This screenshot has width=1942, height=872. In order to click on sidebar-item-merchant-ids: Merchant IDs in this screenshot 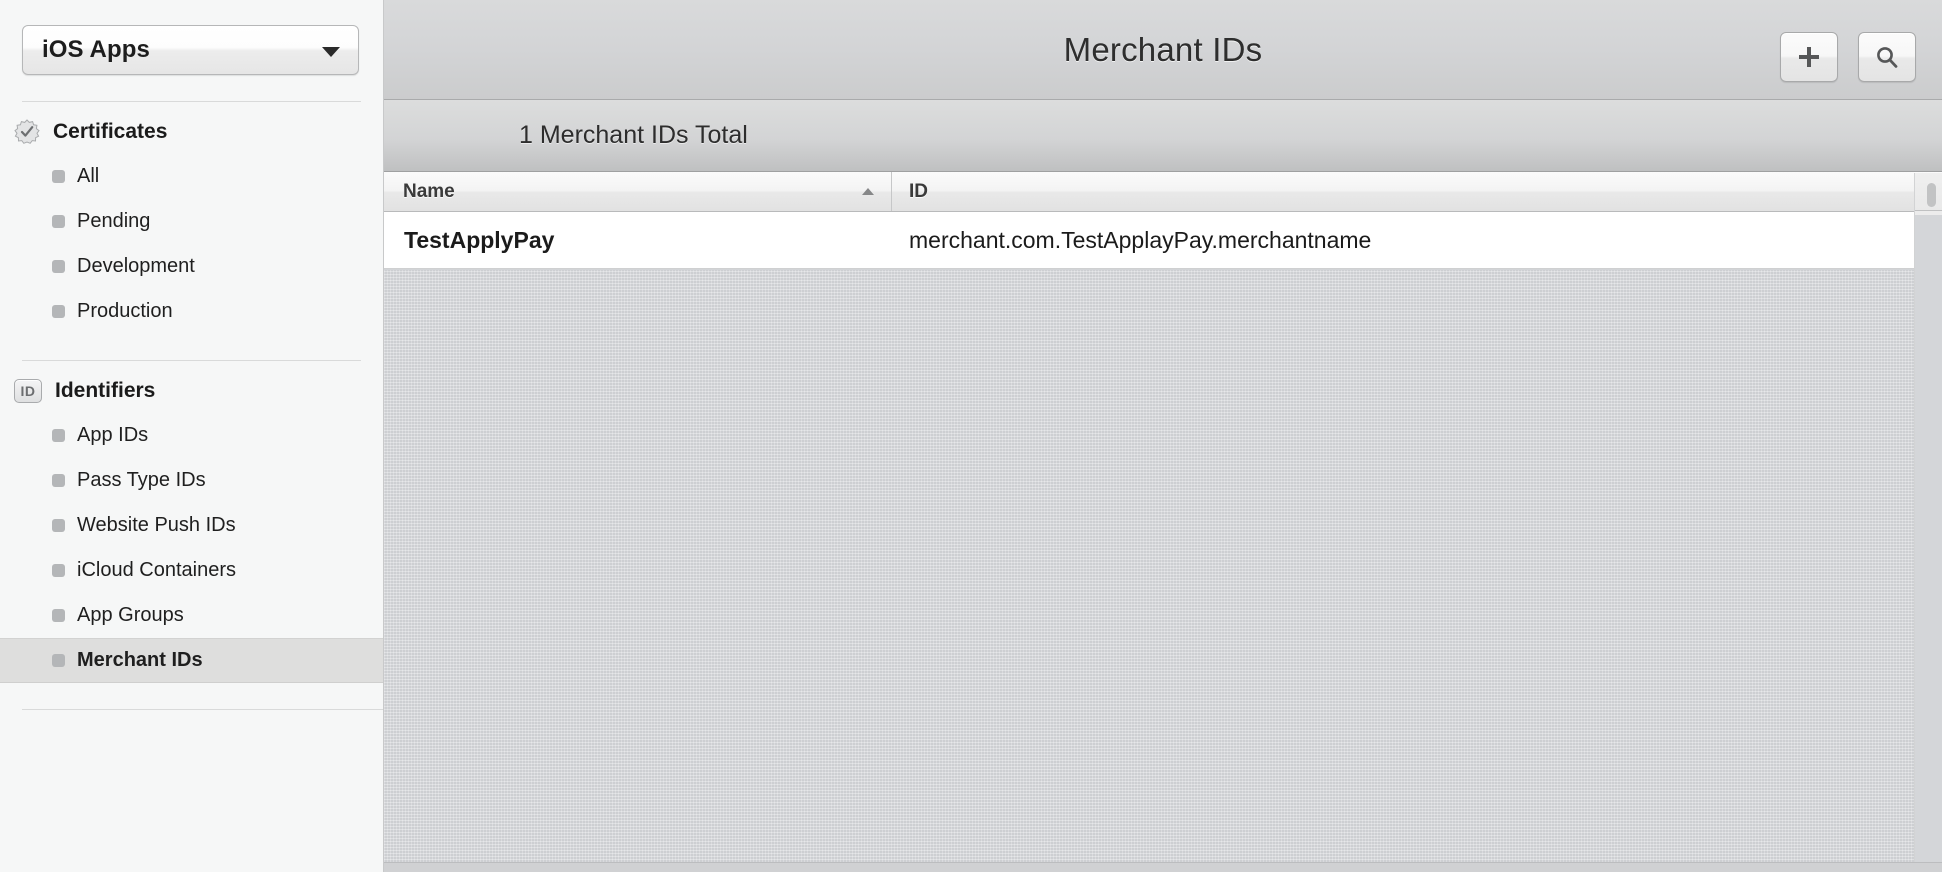, I will do `click(191, 660)`.